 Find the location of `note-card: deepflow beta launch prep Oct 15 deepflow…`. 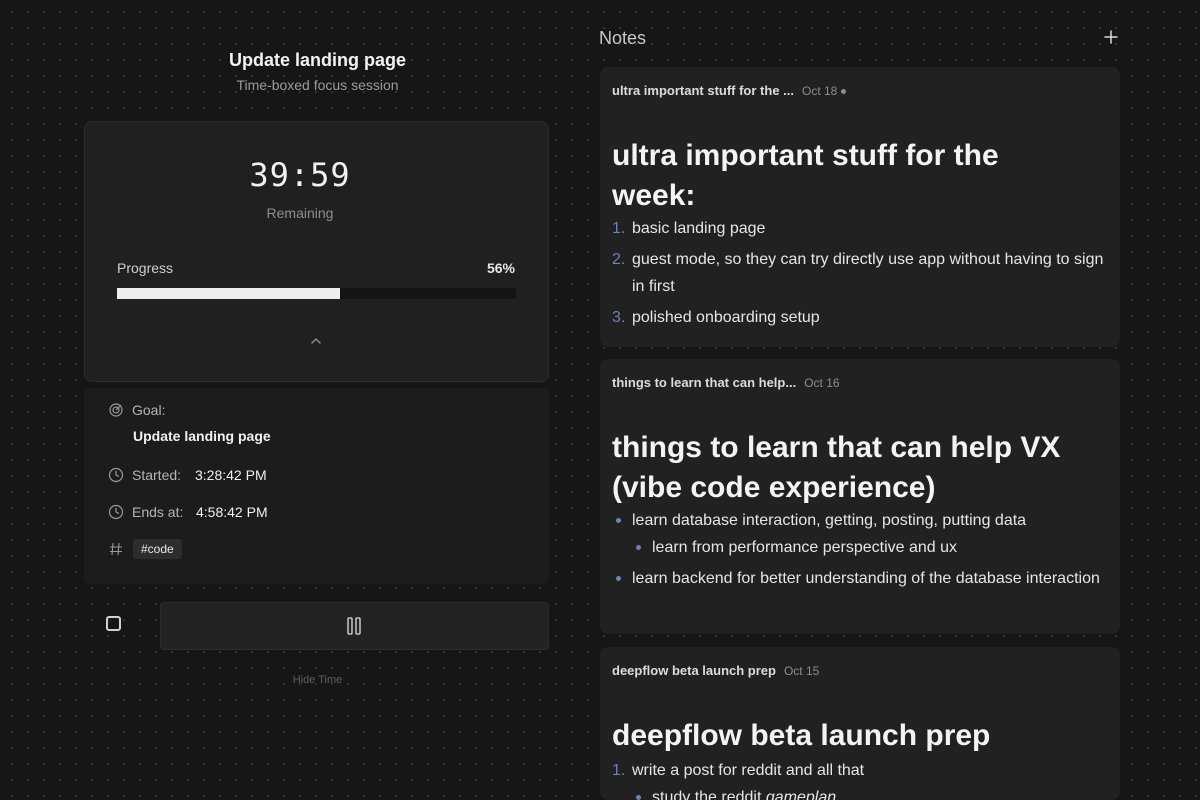

note-card: deepflow beta launch prep Oct 15 deepflow… is located at coordinates (860, 723).